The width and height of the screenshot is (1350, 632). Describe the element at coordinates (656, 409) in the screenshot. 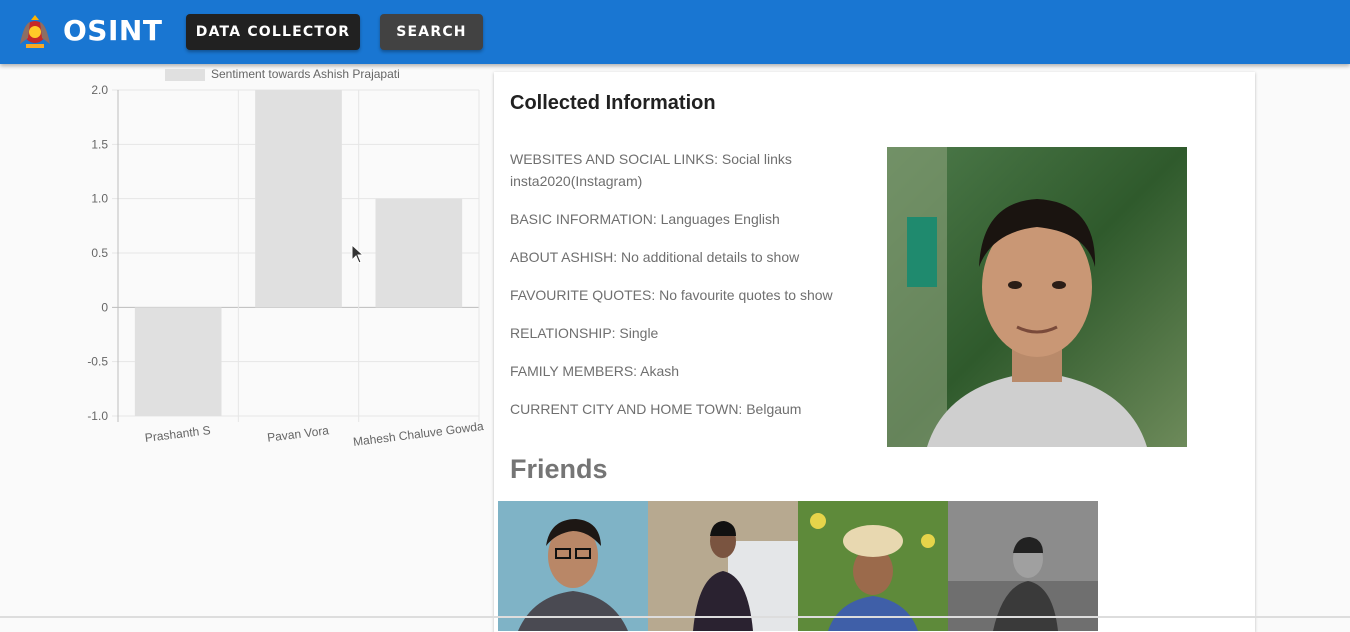

I see `info-city: CURRENT CITY AND HOME TOWN: Belgaum` at that location.